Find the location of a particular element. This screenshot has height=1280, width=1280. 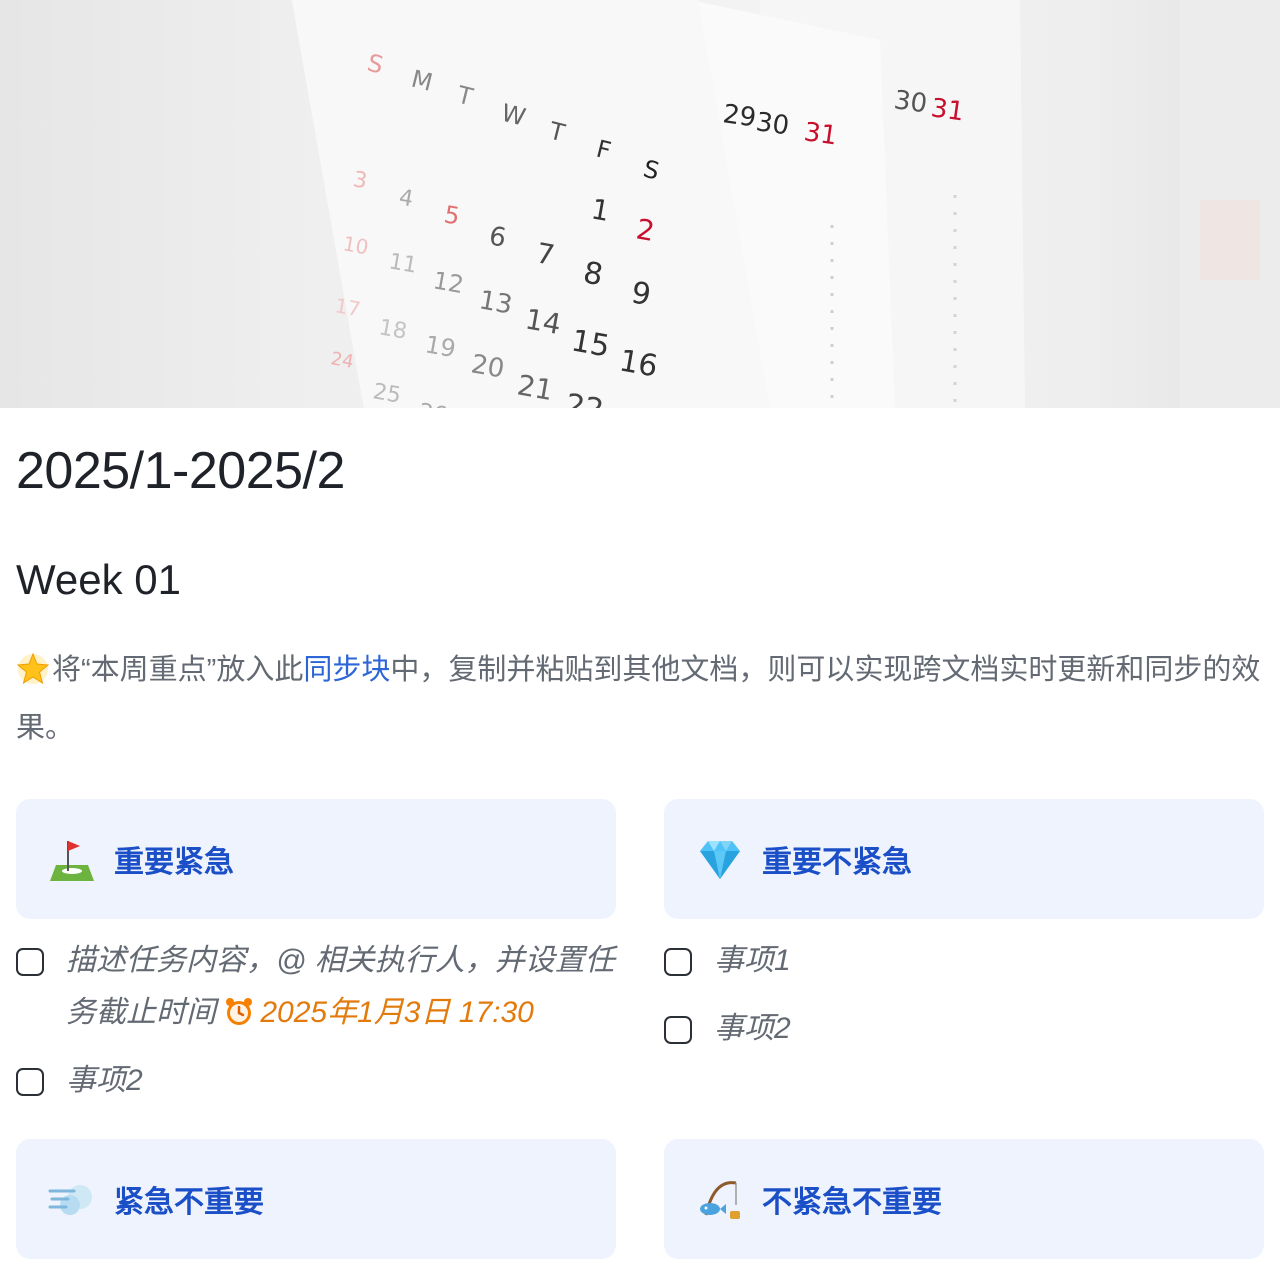

blurred-highlight is located at coordinates (1230, 240).